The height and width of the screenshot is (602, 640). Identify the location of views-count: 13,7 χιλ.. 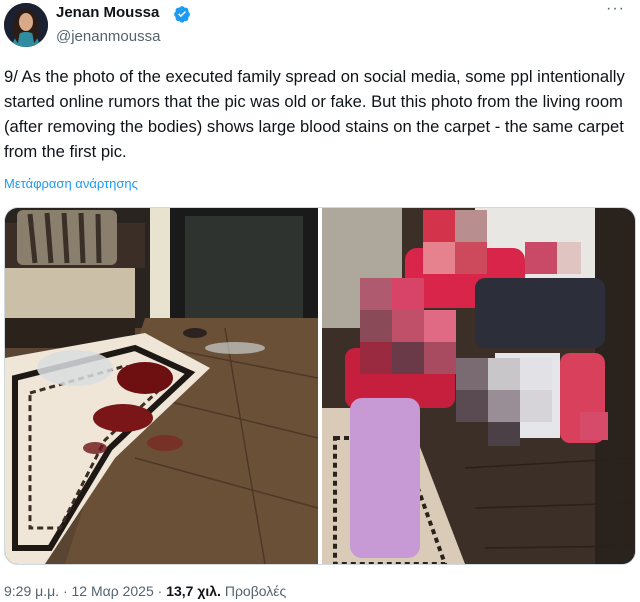
(193, 591).